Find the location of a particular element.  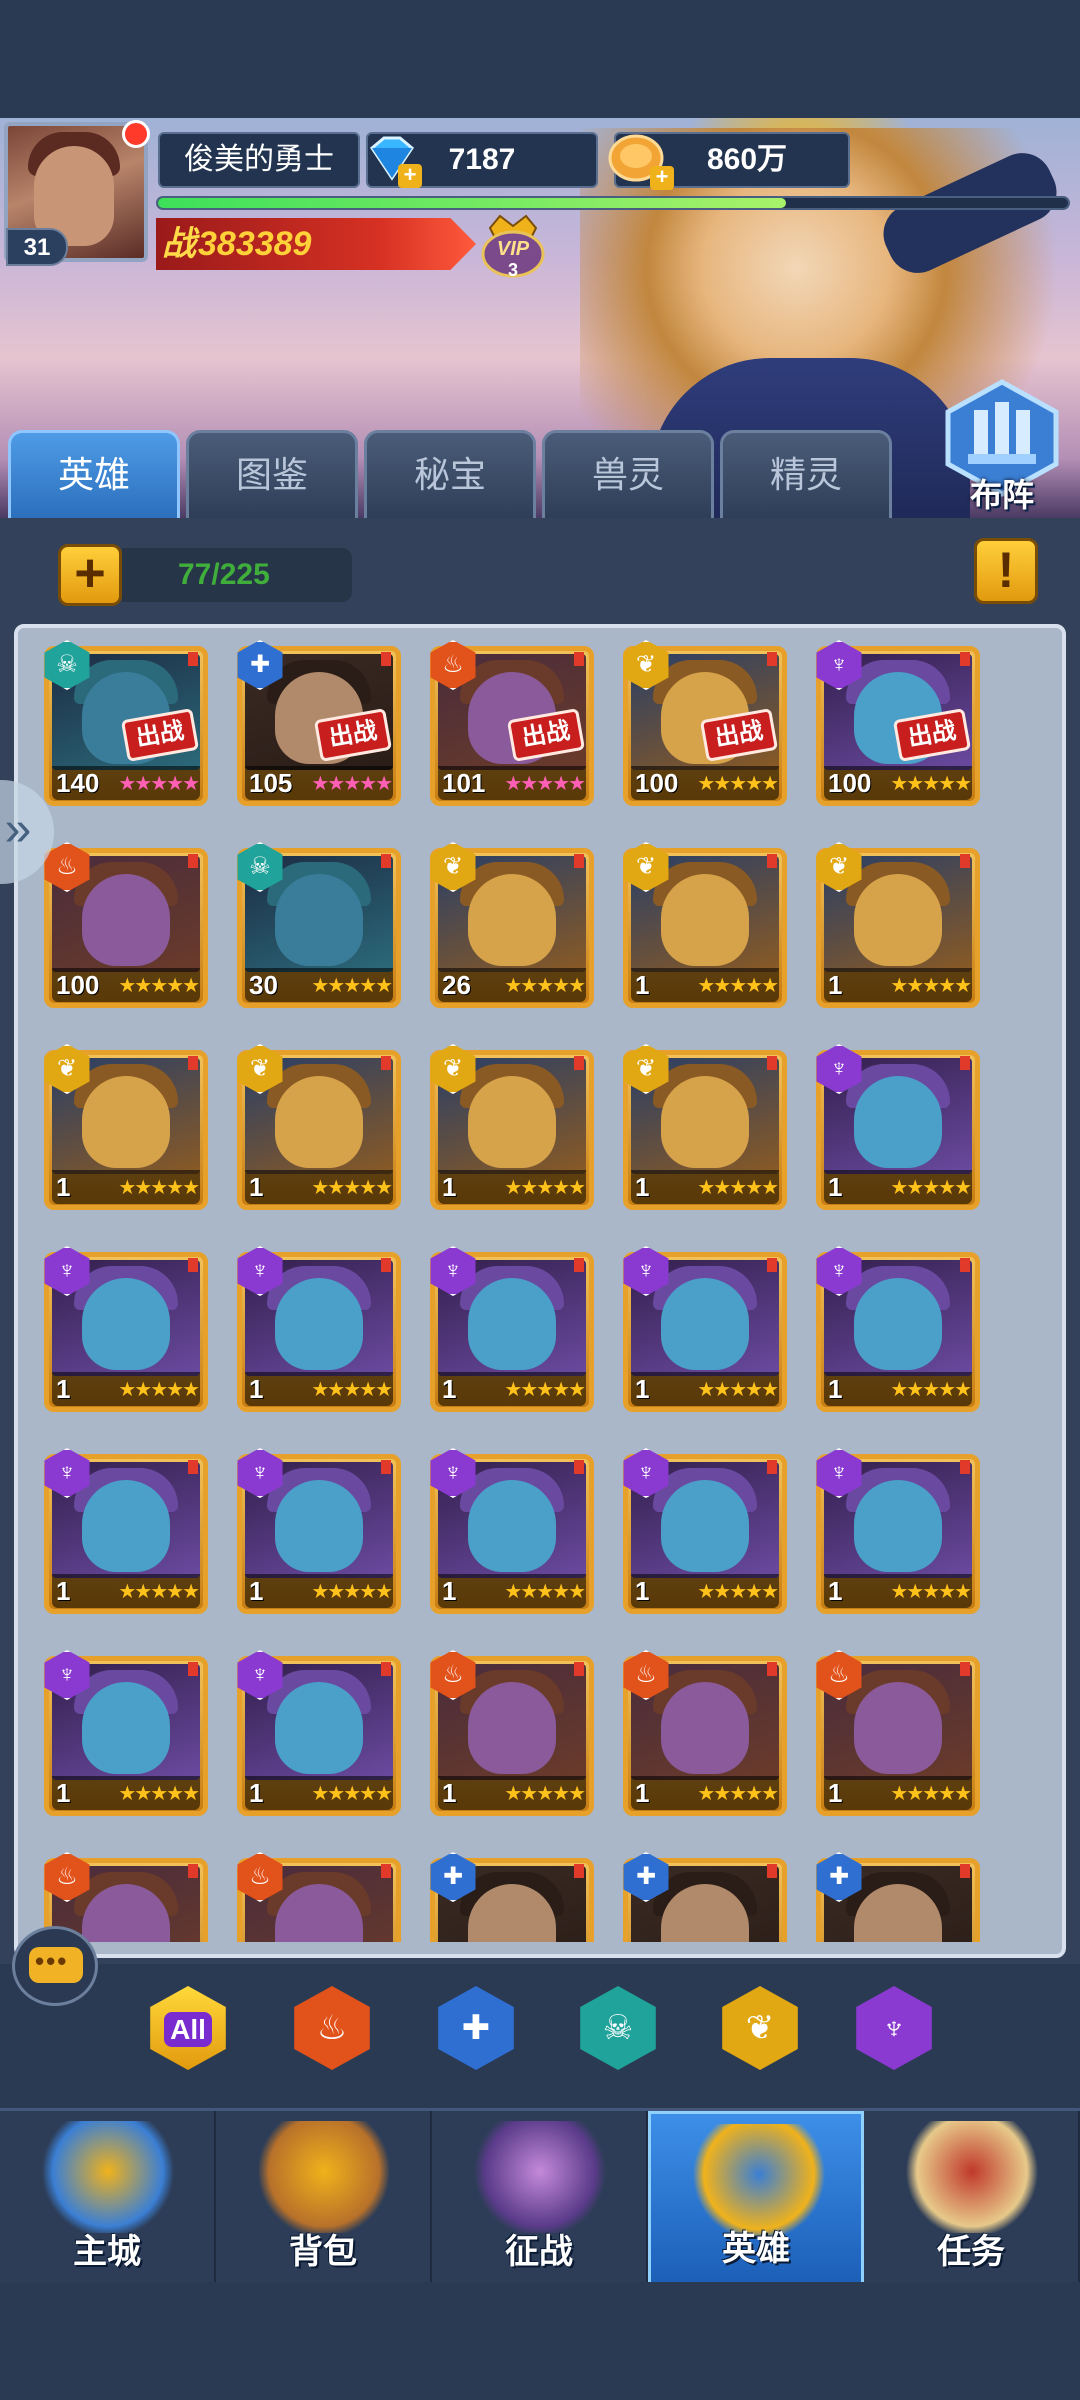

cross-faction-icon: ✚ is located at coordinates (476, 2028).